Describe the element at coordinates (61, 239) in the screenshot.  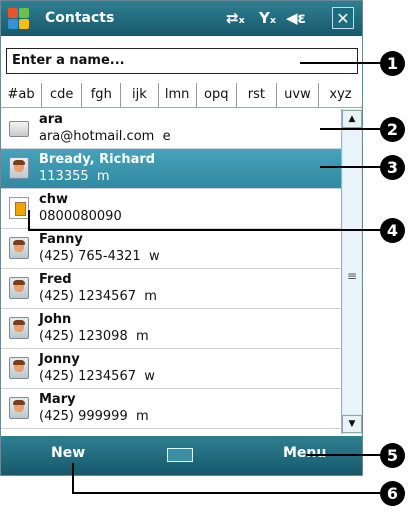
I see `contact-name: Fanny` at that location.